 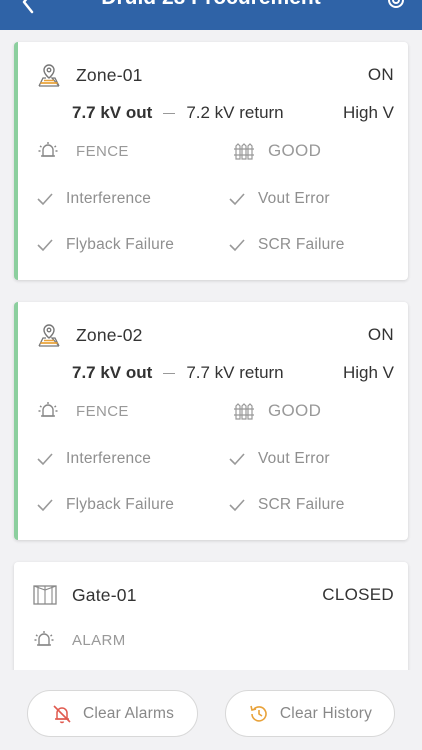 I want to click on history-icon, so click(x=258, y=713).